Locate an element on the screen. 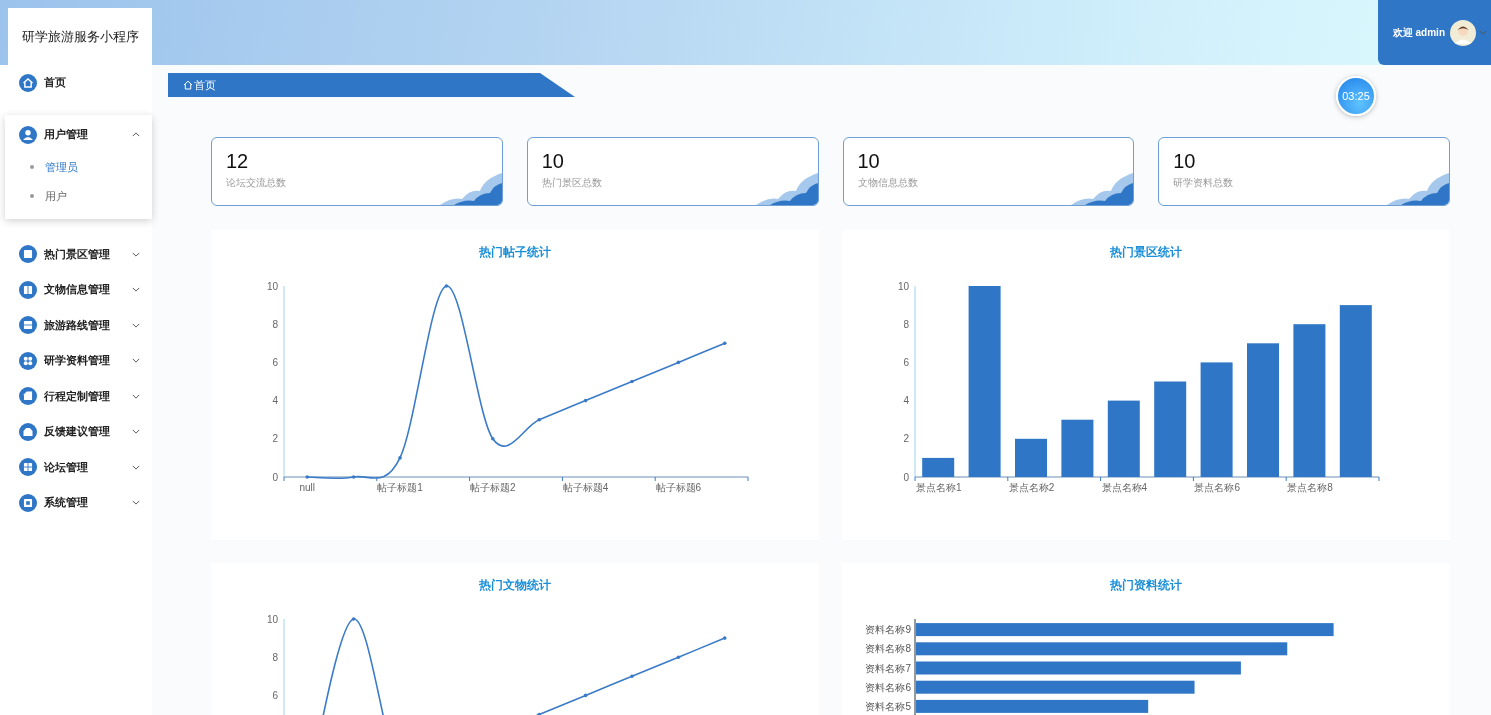 Image resolution: width=1491 pixels, height=715 pixels. menu-item: 旅游路线管理 is located at coordinates (76, 325).